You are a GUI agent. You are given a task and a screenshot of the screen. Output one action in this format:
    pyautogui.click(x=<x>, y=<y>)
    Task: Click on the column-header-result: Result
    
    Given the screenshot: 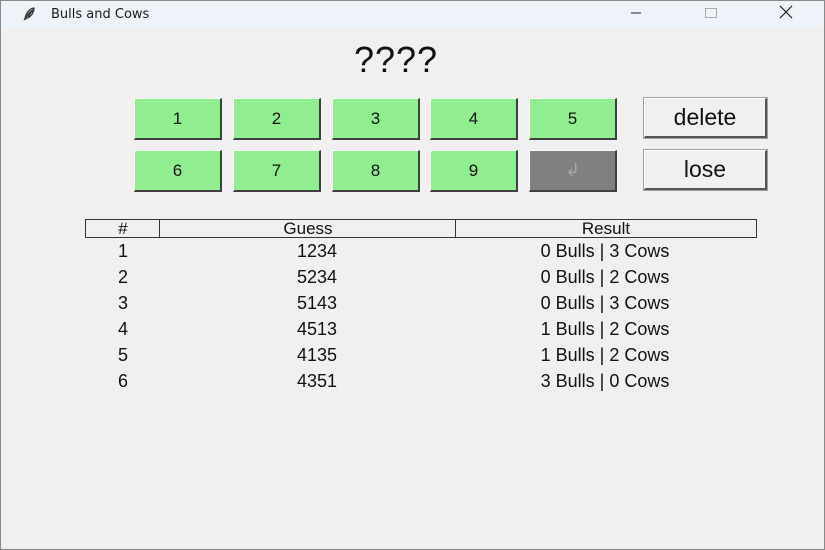 What is the action you would take?
    pyautogui.click(x=606, y=228)
    